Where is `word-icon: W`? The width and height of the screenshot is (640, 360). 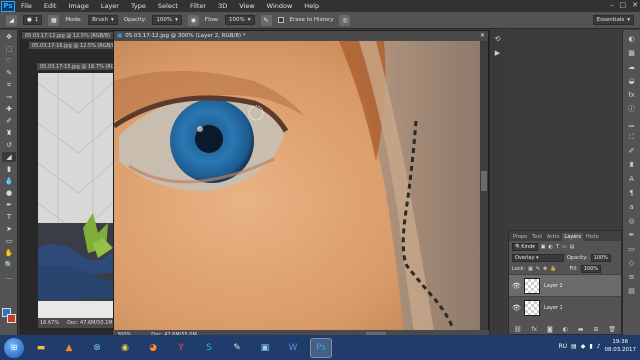 word-icon: W is located at coordinates (293, 348).